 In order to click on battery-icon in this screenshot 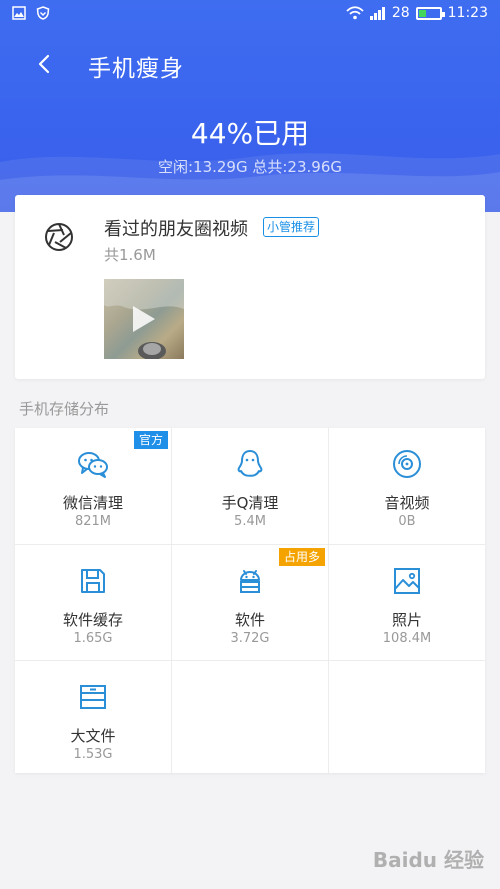, I will do `click(430, 13)`.